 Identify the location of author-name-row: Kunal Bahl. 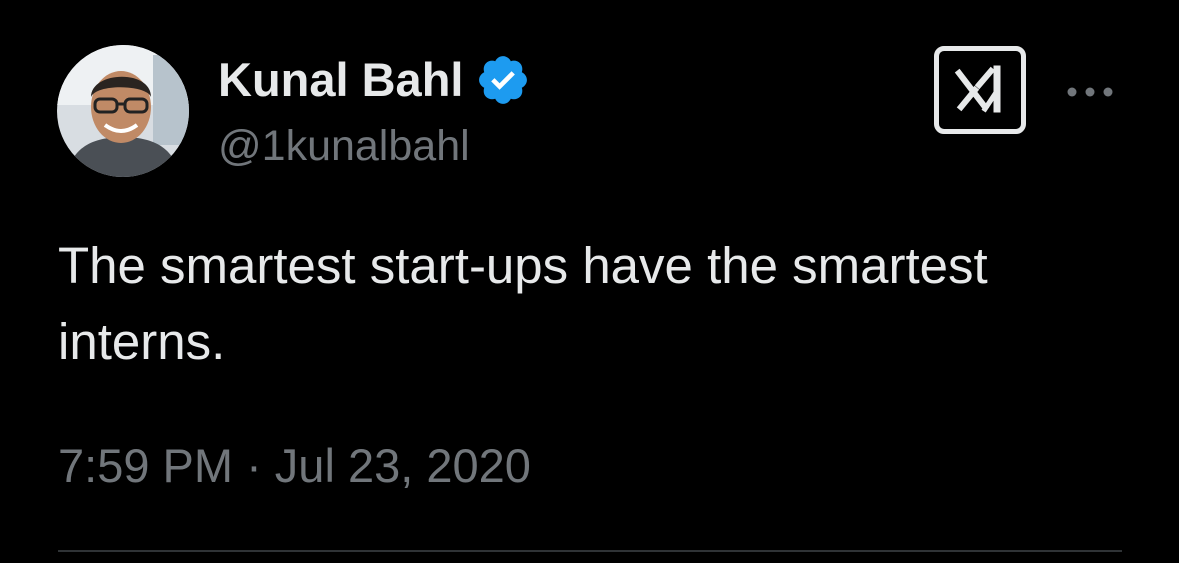
(374, 80).